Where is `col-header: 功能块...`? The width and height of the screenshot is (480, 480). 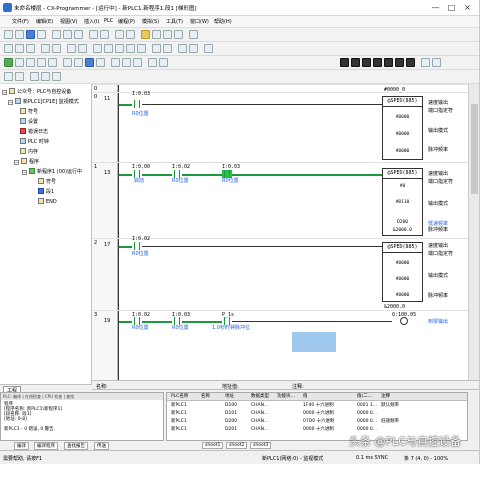
col-header: 功能块... is located at coordinates (286, 397).